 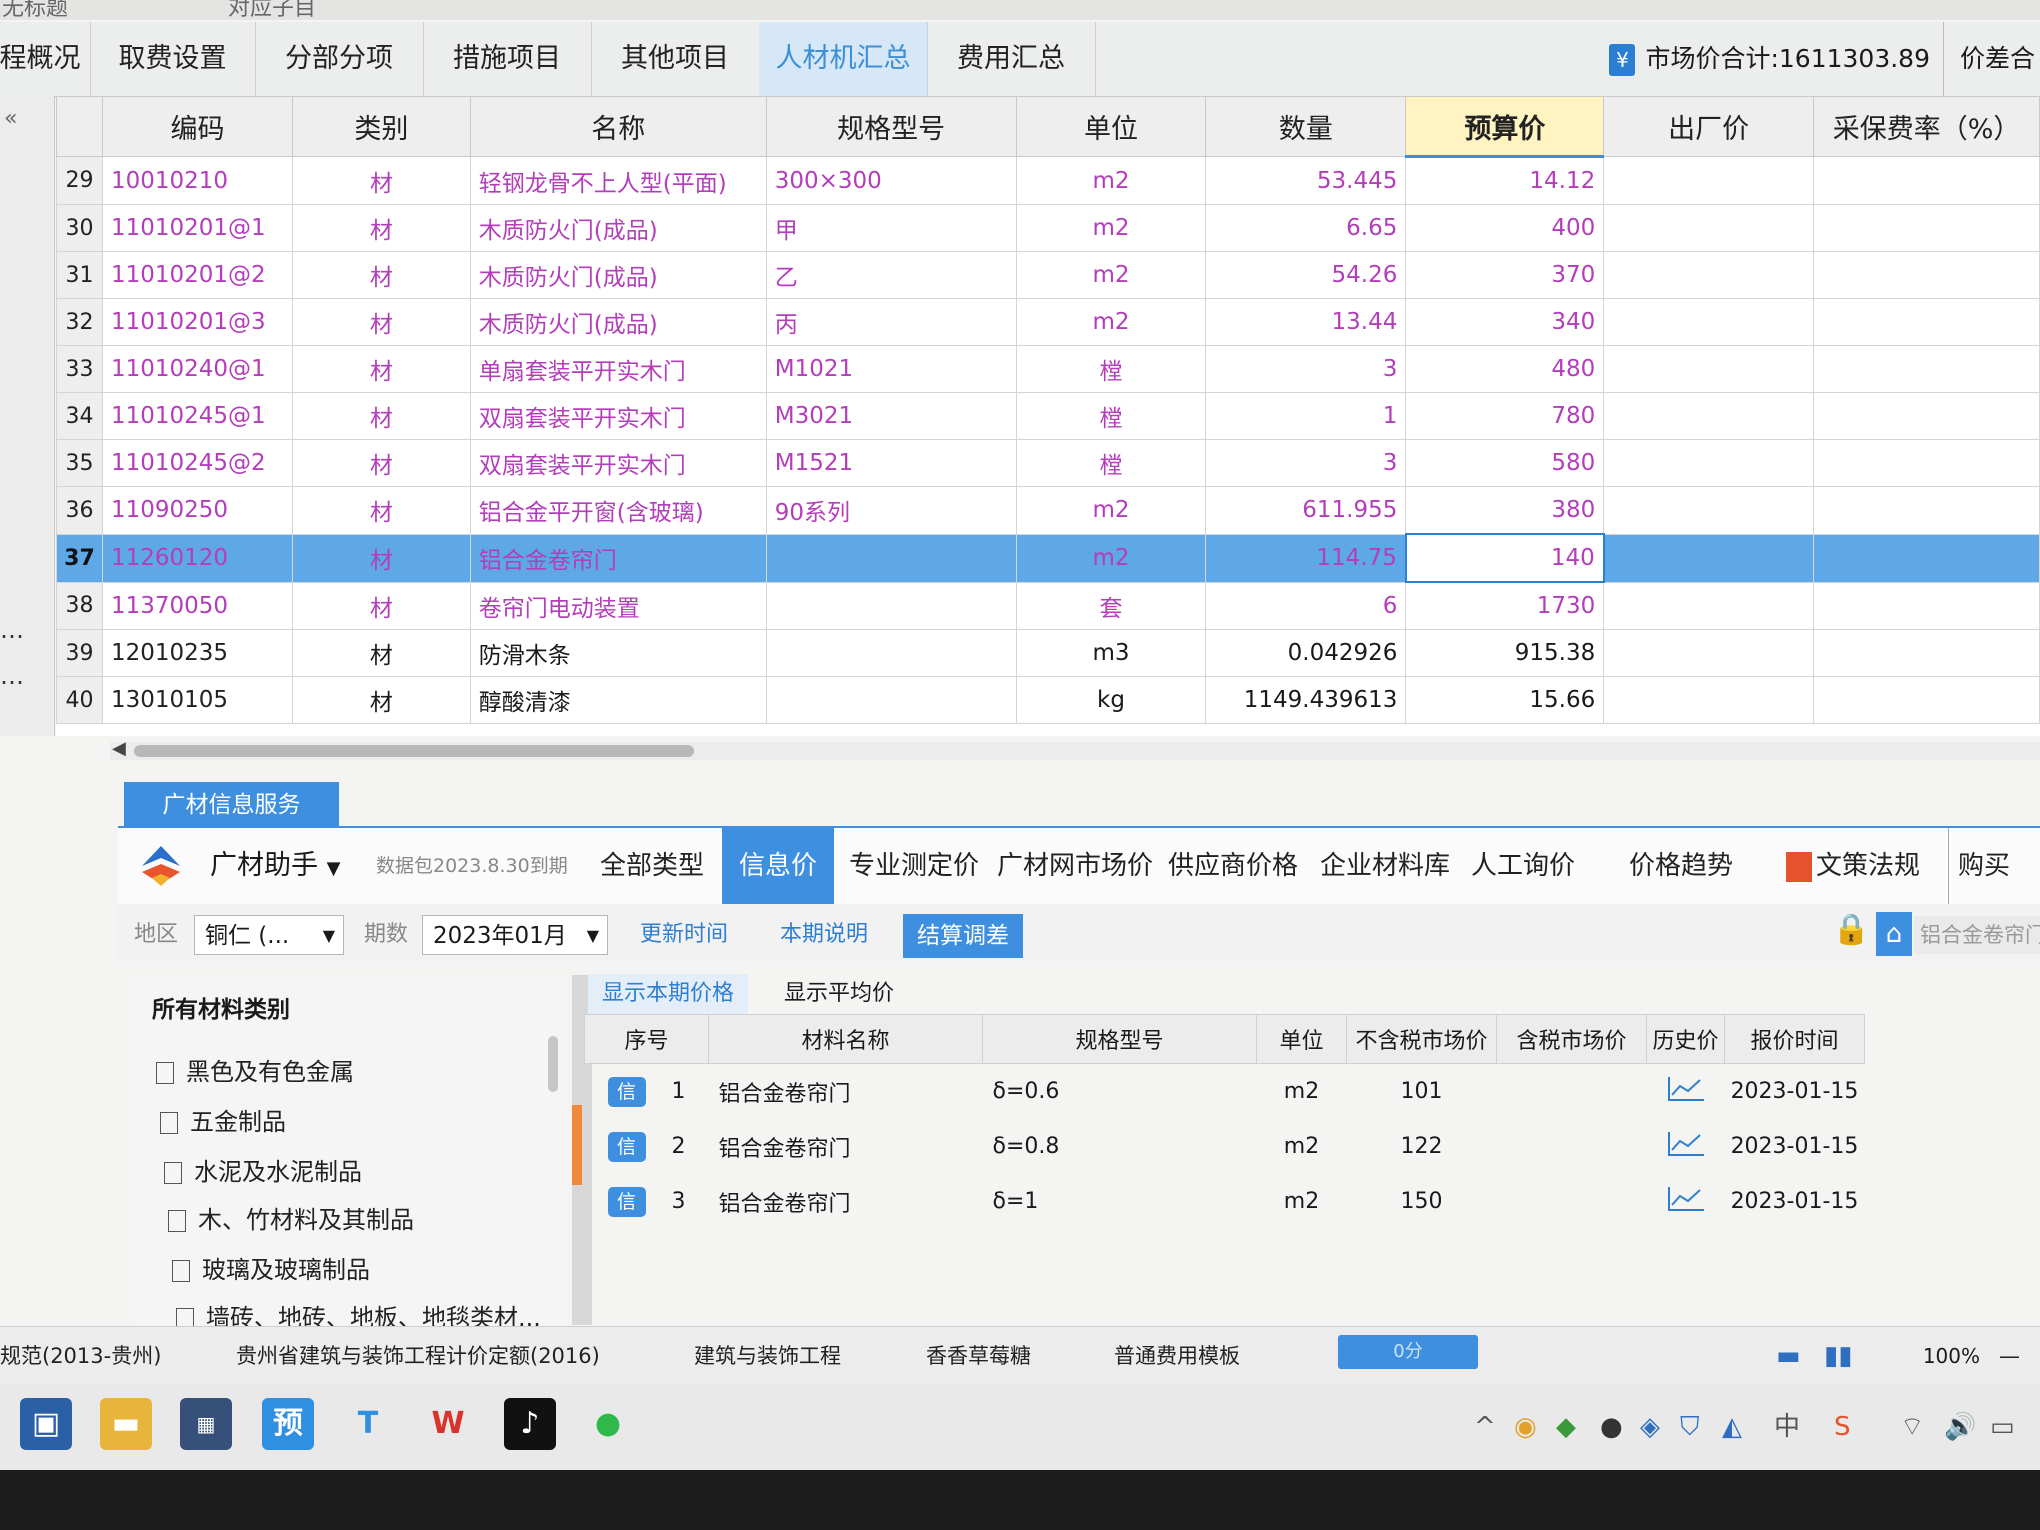 What do you see at coordinates (891, 605) in the screenshot?
I see `cell-spec` at bounding box center [891, 605].